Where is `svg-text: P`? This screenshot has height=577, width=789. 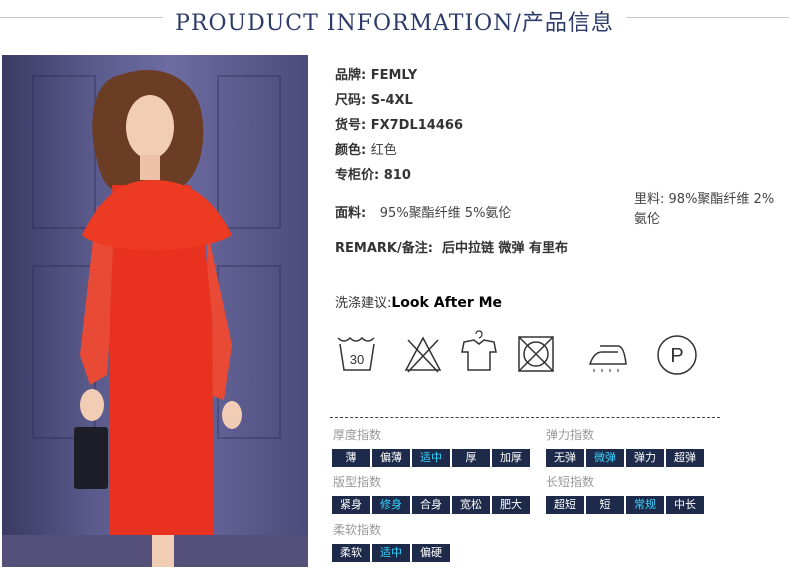 svg-text: P is located at coordinates (676, 356).